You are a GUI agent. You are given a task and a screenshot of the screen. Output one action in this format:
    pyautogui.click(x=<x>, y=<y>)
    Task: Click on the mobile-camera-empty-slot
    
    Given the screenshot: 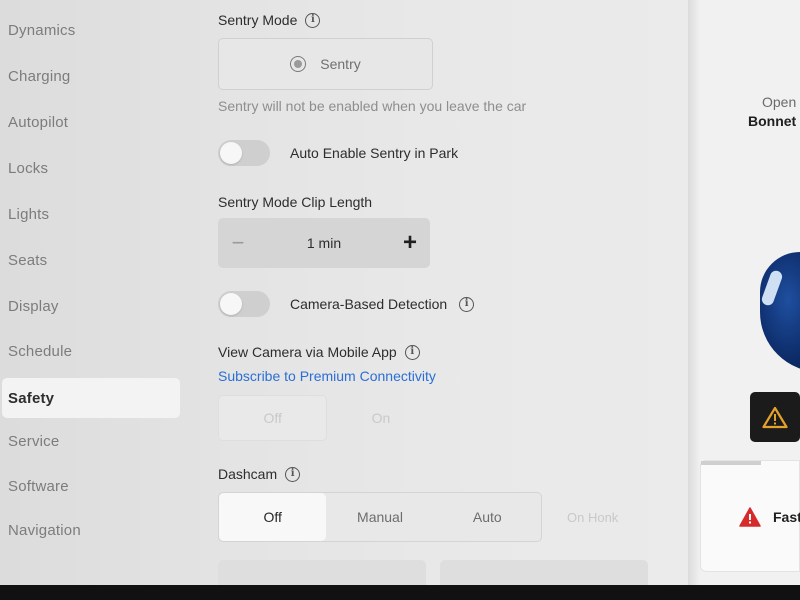 What is the action you would take?
    pyautogui.click(x=488, y=418)
    